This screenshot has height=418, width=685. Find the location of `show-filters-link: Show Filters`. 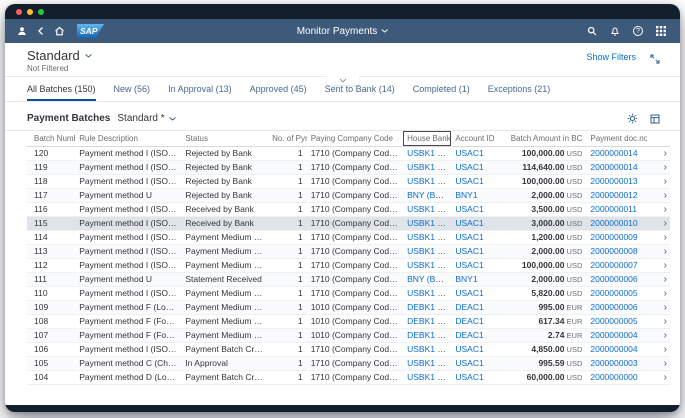

show-filters-link: Show Filters is located at coordinates (611, 57).